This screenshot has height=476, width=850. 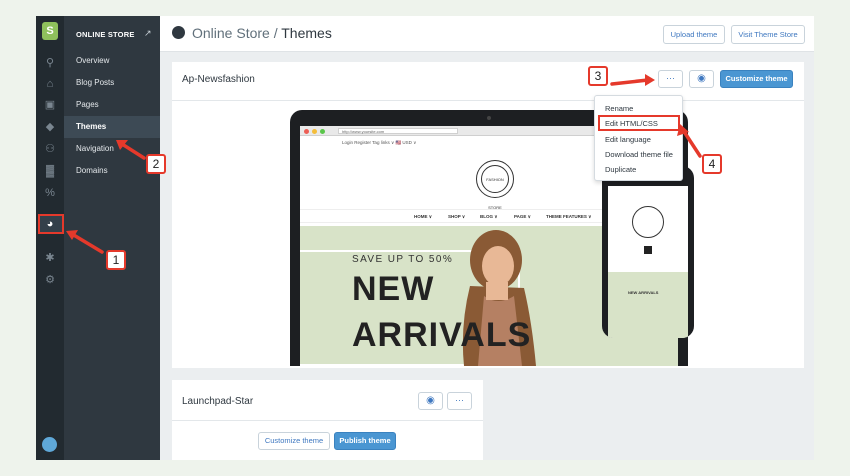 I want to click on callout-4: 4, so click(x=712, y=164).